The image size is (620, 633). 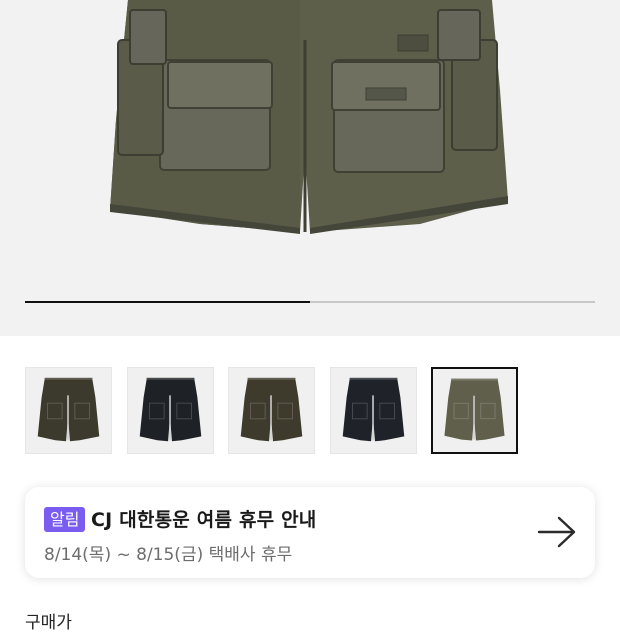 What do you see at coordinates (167, 302) in the screenshot?
I see `gallery-progress-fill` at bounding box center [167, 302].